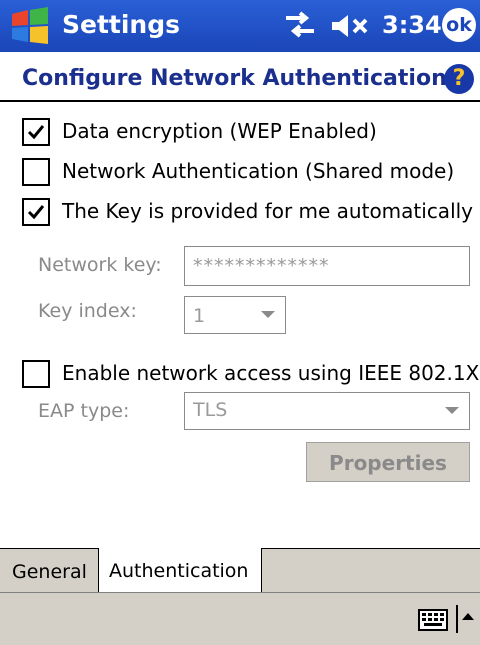  Describe the element at coordinates (36, 172) in the screenshot. I see `network-auth-checkbox` at that location.